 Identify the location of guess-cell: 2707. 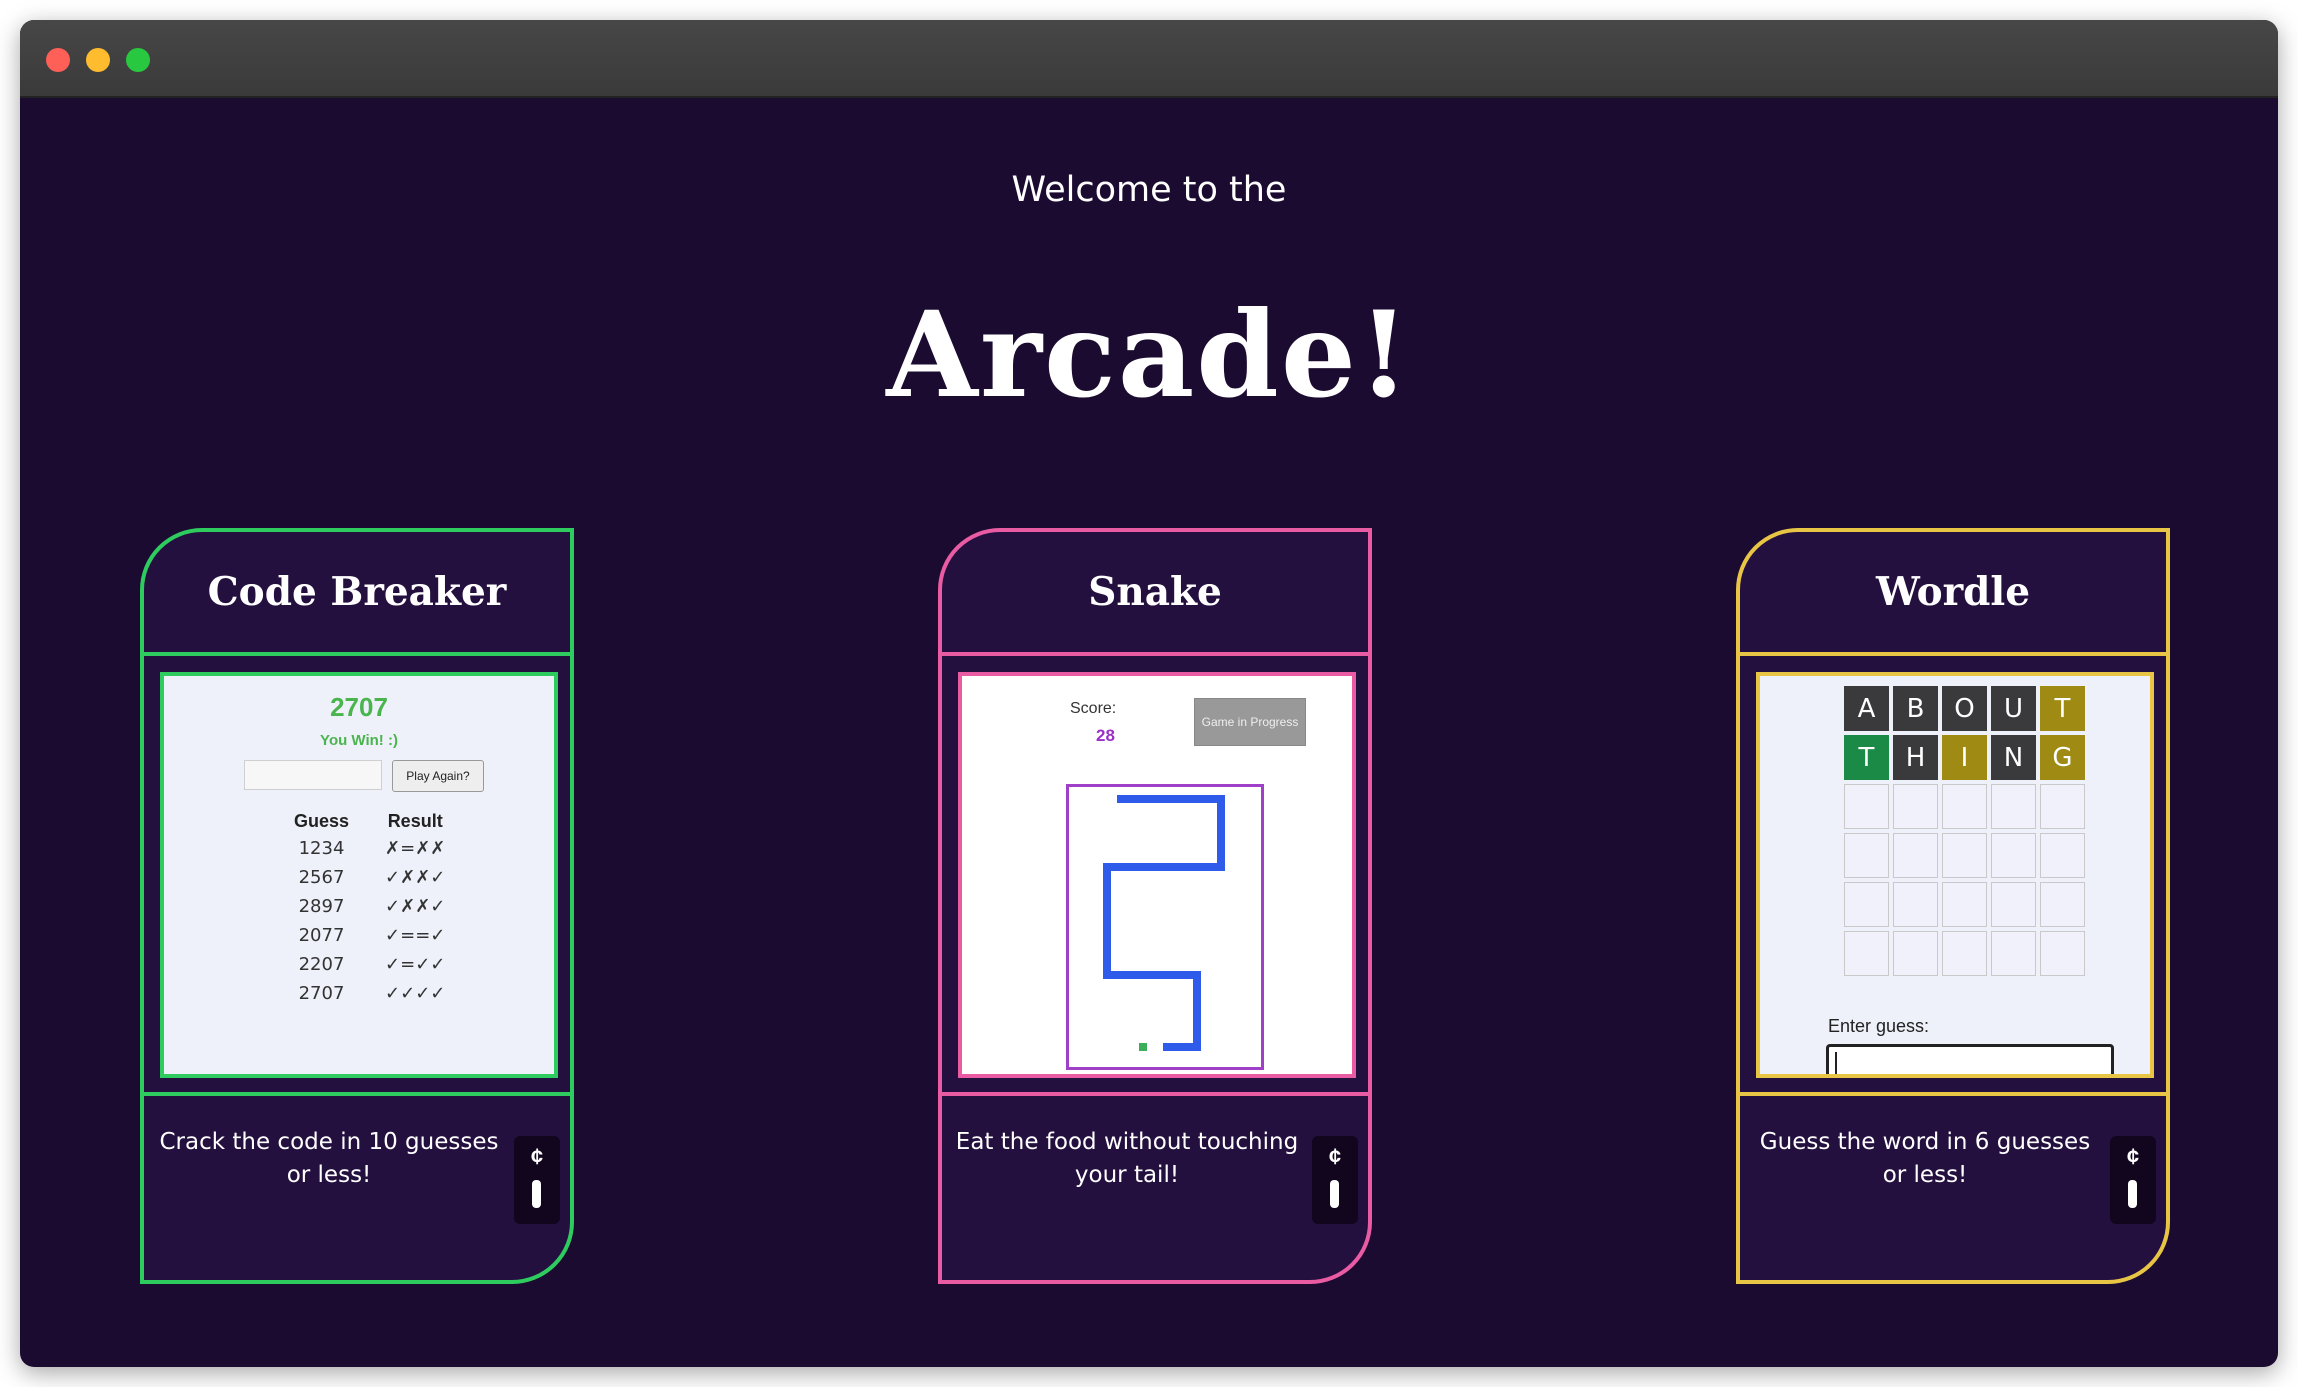
(321, 993).